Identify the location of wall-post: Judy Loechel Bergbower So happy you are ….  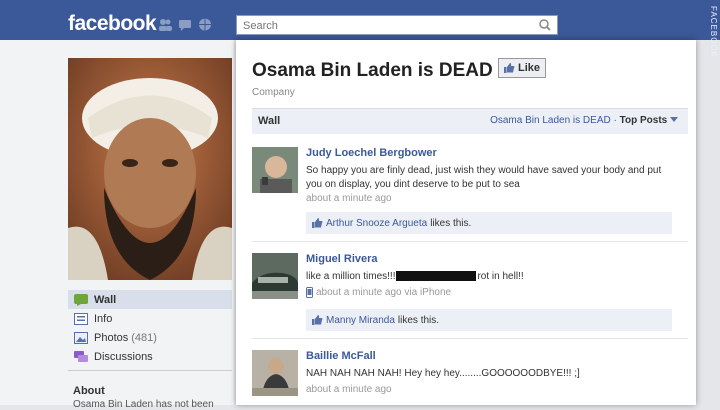
(470, 192).